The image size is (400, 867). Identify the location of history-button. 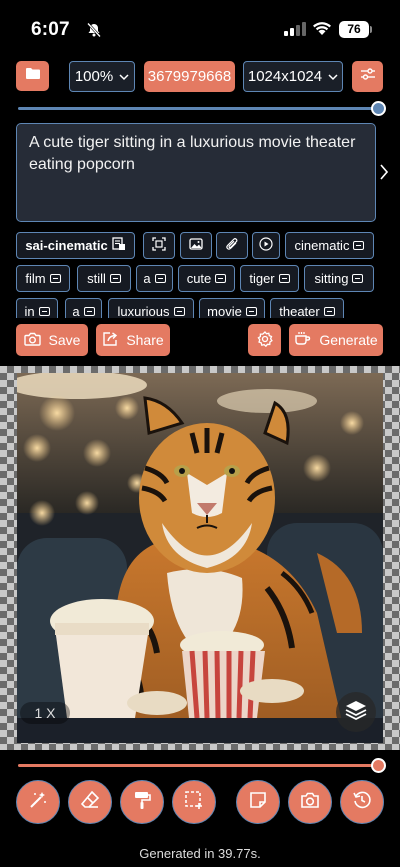
(362, 802).